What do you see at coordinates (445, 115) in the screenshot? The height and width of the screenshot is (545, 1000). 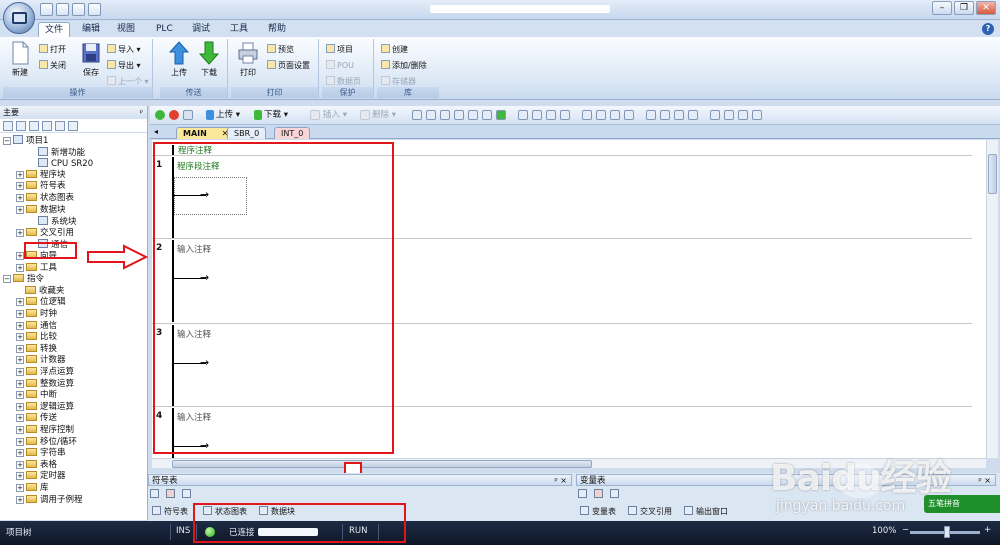 I see `network-delete-icon` at bounding box center [445, 115].